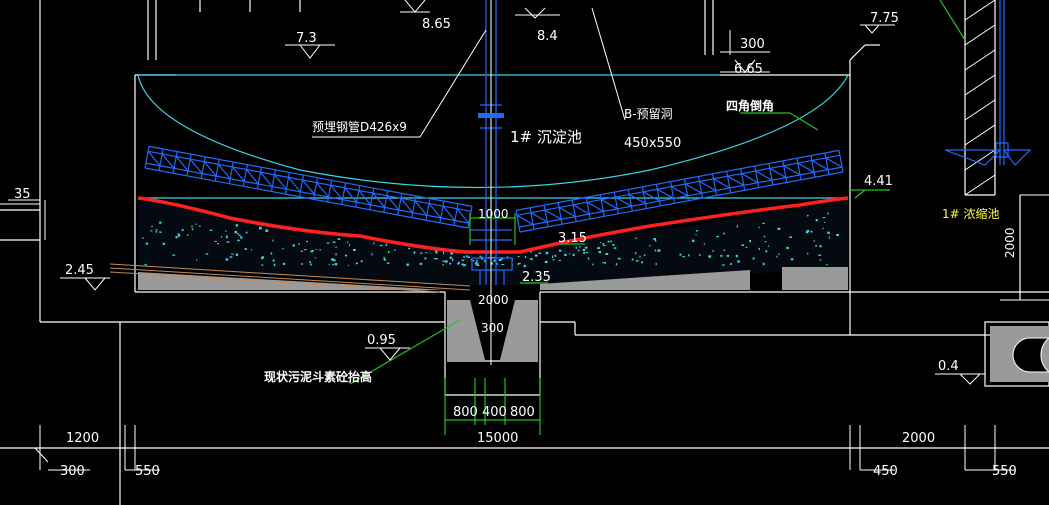  Describe the element at coordinates (1010, 242) in the screenshot. I see `dimension-vertical-2000: 2000` at that location.